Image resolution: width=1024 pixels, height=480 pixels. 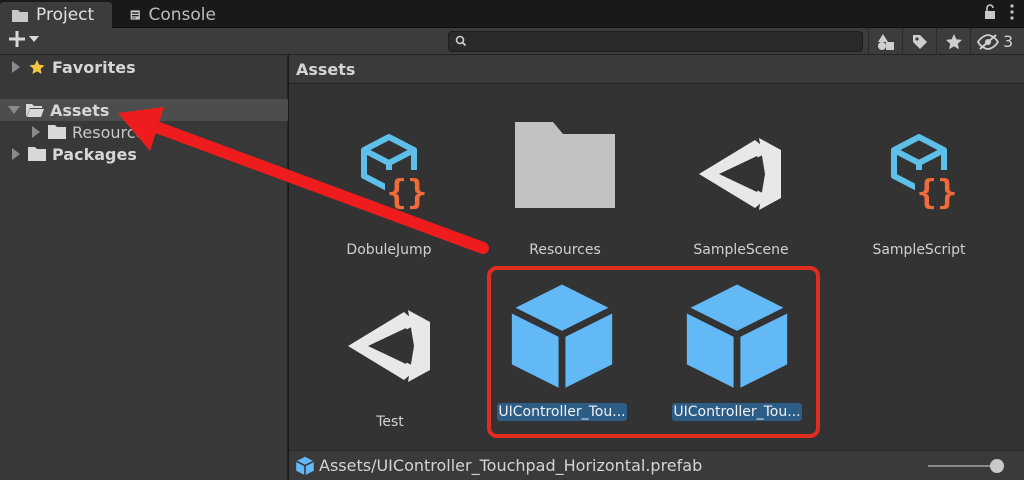 I want to click on collapse-arrow-icon, so click(x=14, y=110).